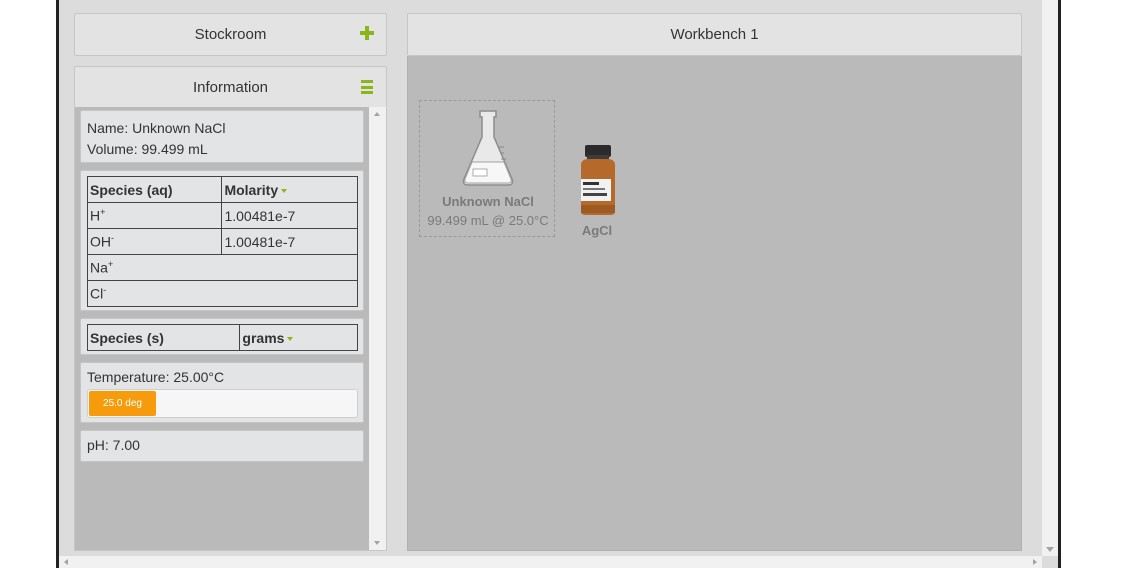  What do you see at coordinates (598, 180) in the screenshot?
I see `bottle-icon` at bounding box center [598, 180].